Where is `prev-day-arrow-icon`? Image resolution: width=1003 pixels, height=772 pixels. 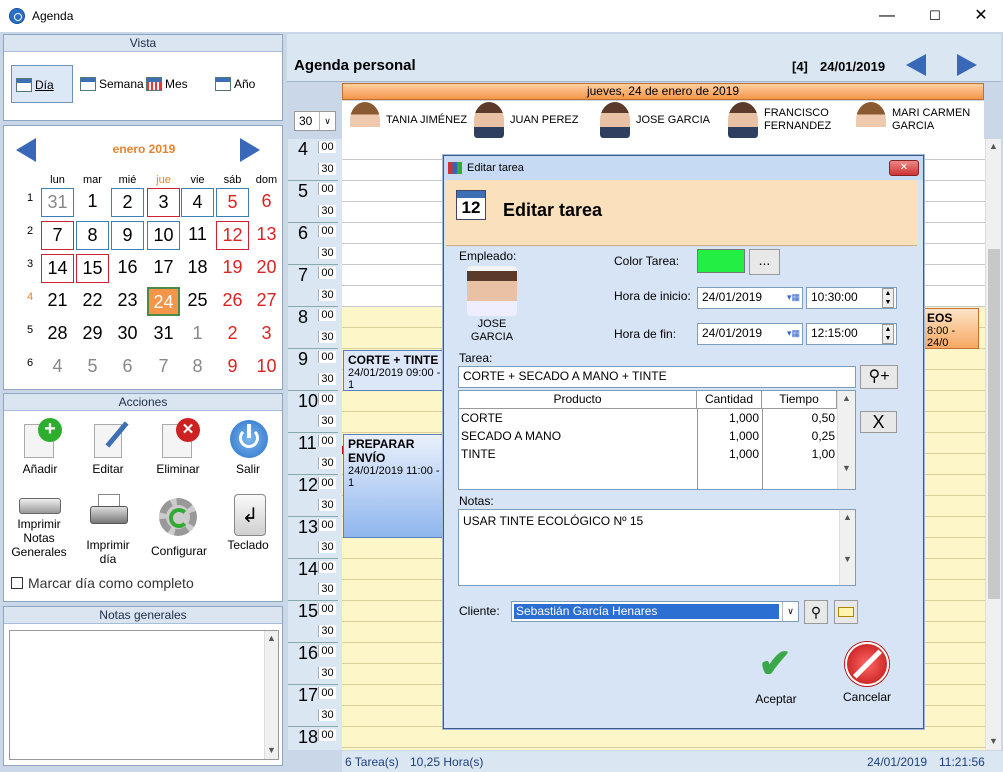
prev-day-arrow-icon is located at coordinates (916, 65).